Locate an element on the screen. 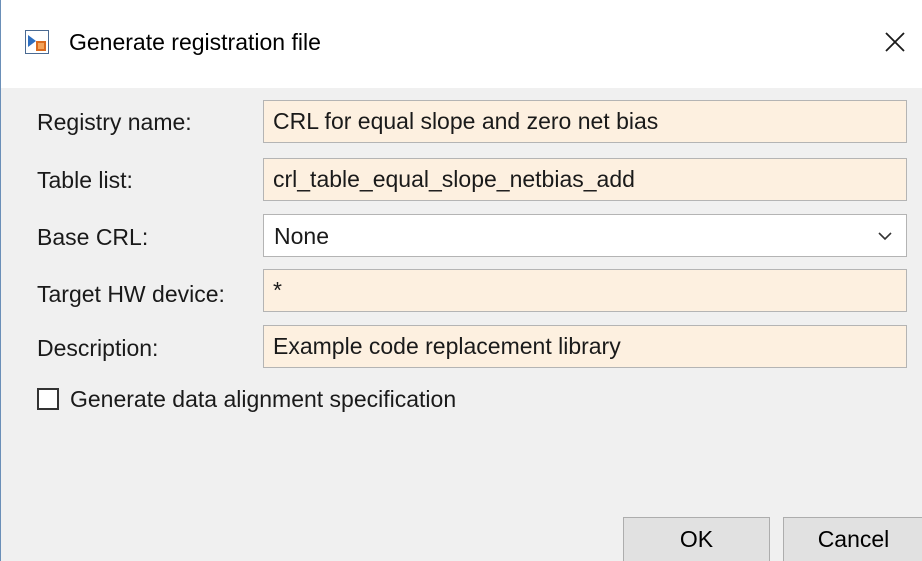 Image resolution: width=922 pixels, height=561 pixels. table-list-label: Table list: is located at coordinates (85, 180).